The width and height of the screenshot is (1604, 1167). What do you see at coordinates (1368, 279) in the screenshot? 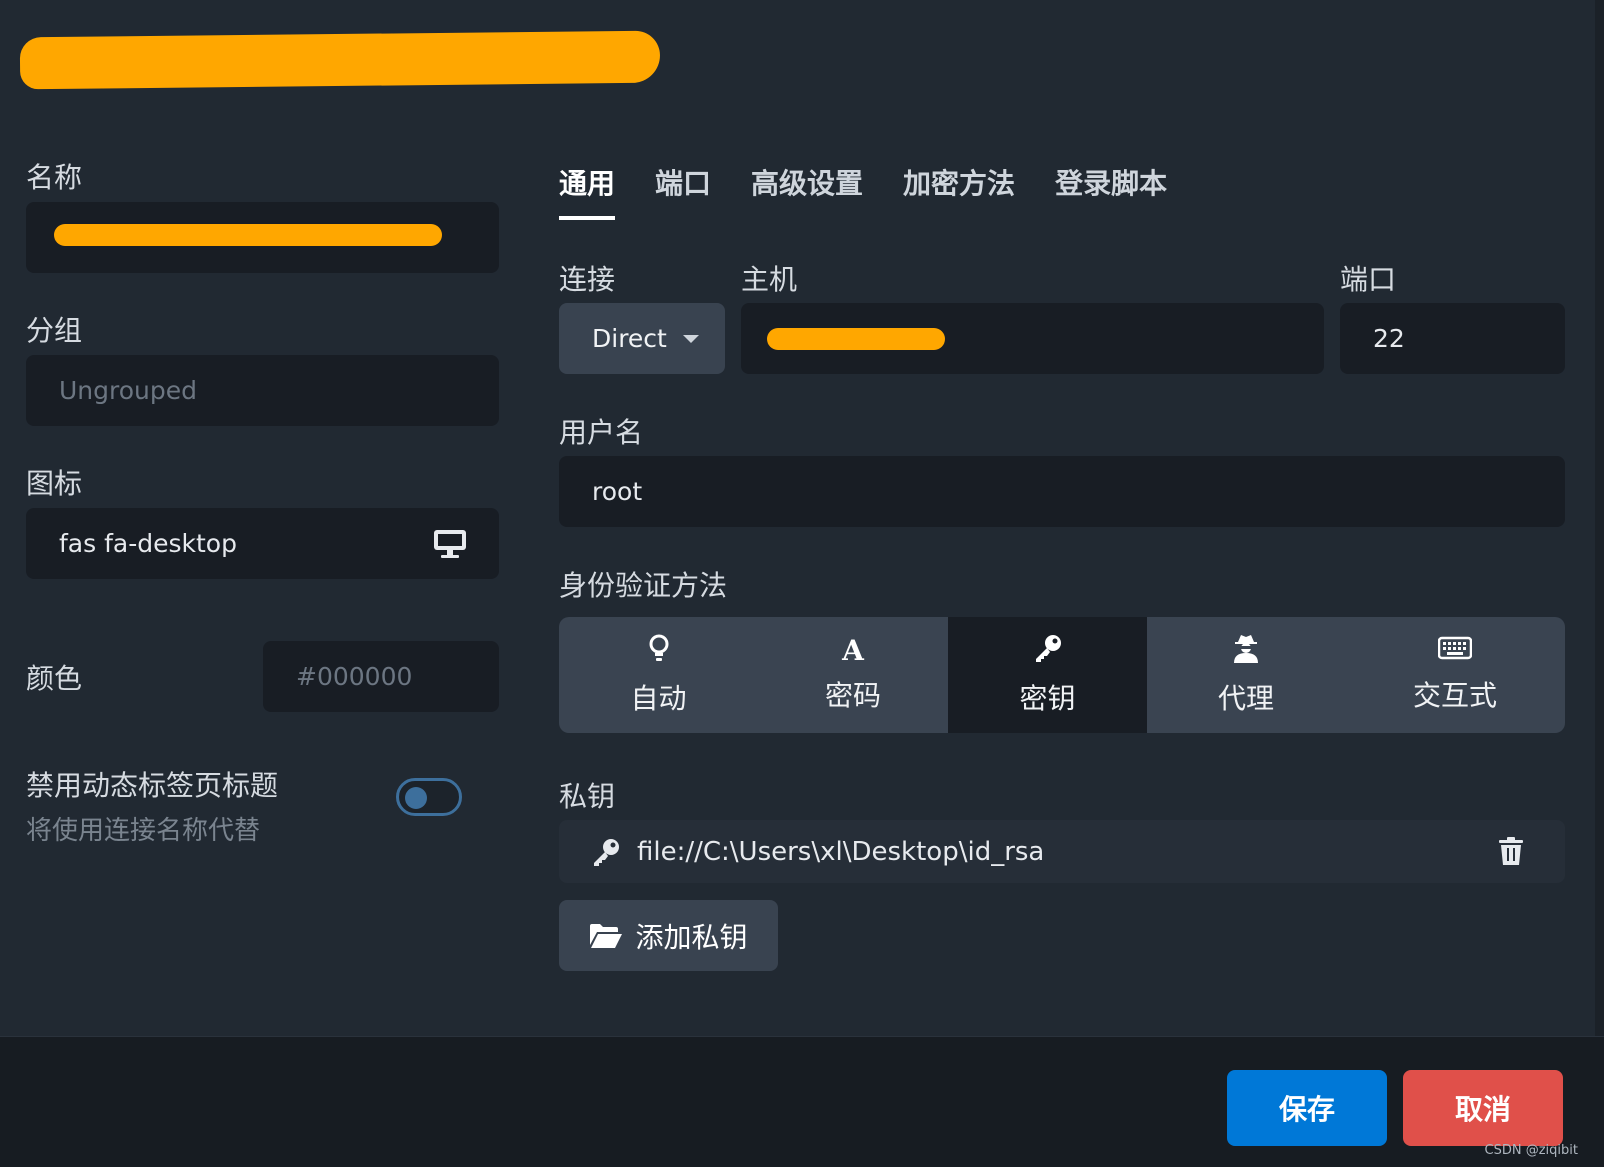
I see `port-label: 端口` at bounding box center [1368, 279].